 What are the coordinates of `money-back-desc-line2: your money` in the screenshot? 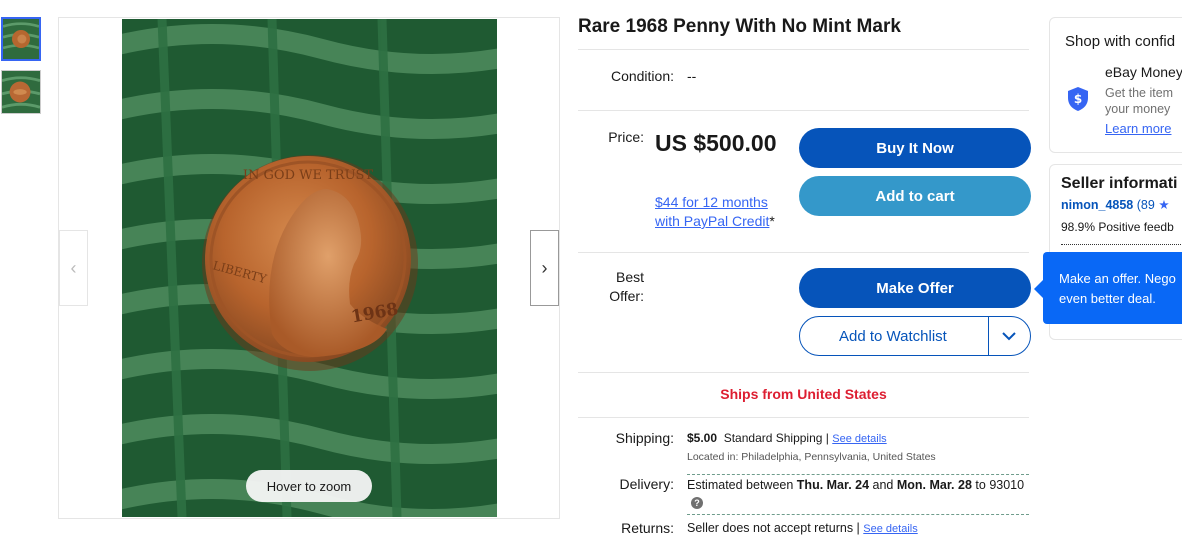 It's located at (1138, 109).